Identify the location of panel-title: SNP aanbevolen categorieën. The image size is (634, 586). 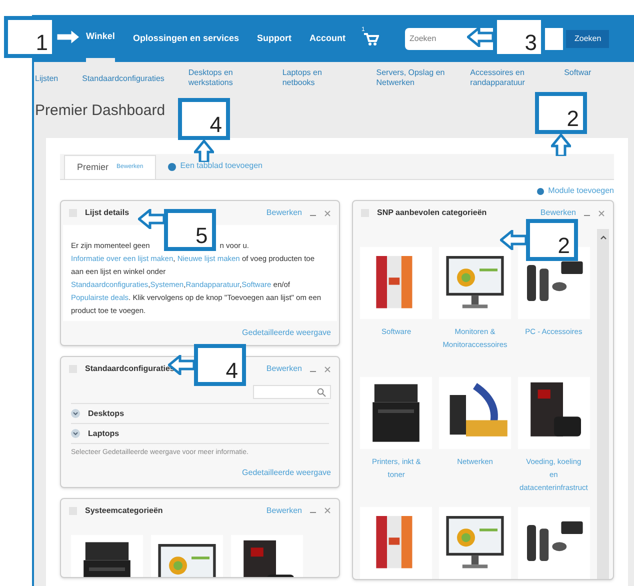
(432, 213).